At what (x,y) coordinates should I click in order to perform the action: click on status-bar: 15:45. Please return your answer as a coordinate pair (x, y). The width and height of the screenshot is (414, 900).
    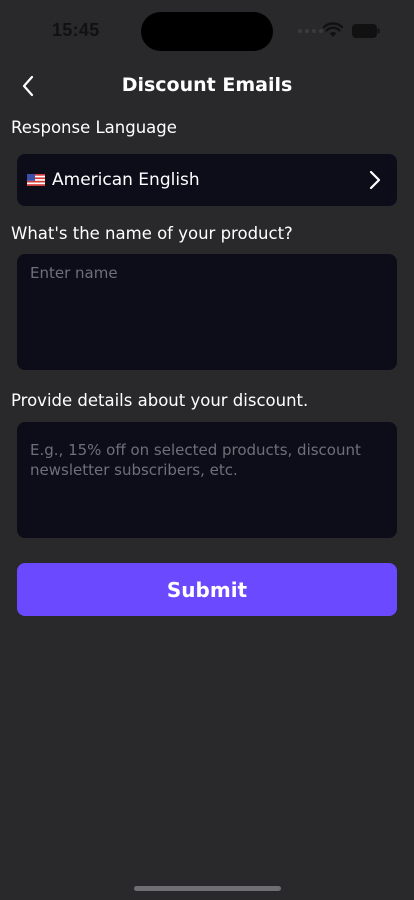
    Looking at the image, I should click on (207, 30).